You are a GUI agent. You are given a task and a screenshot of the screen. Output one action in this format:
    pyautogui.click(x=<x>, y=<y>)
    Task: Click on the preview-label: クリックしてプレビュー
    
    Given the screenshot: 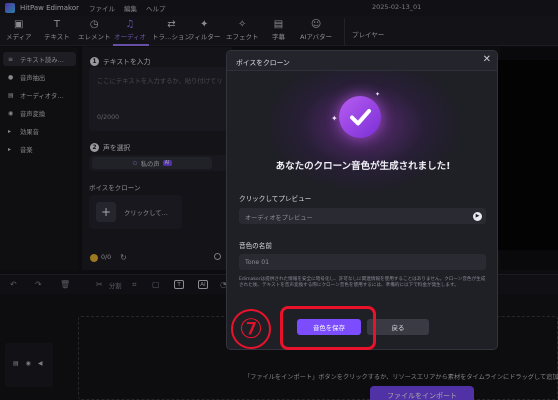 What is the action you would take?
    pyautogui.click(x=275, y=199)
    